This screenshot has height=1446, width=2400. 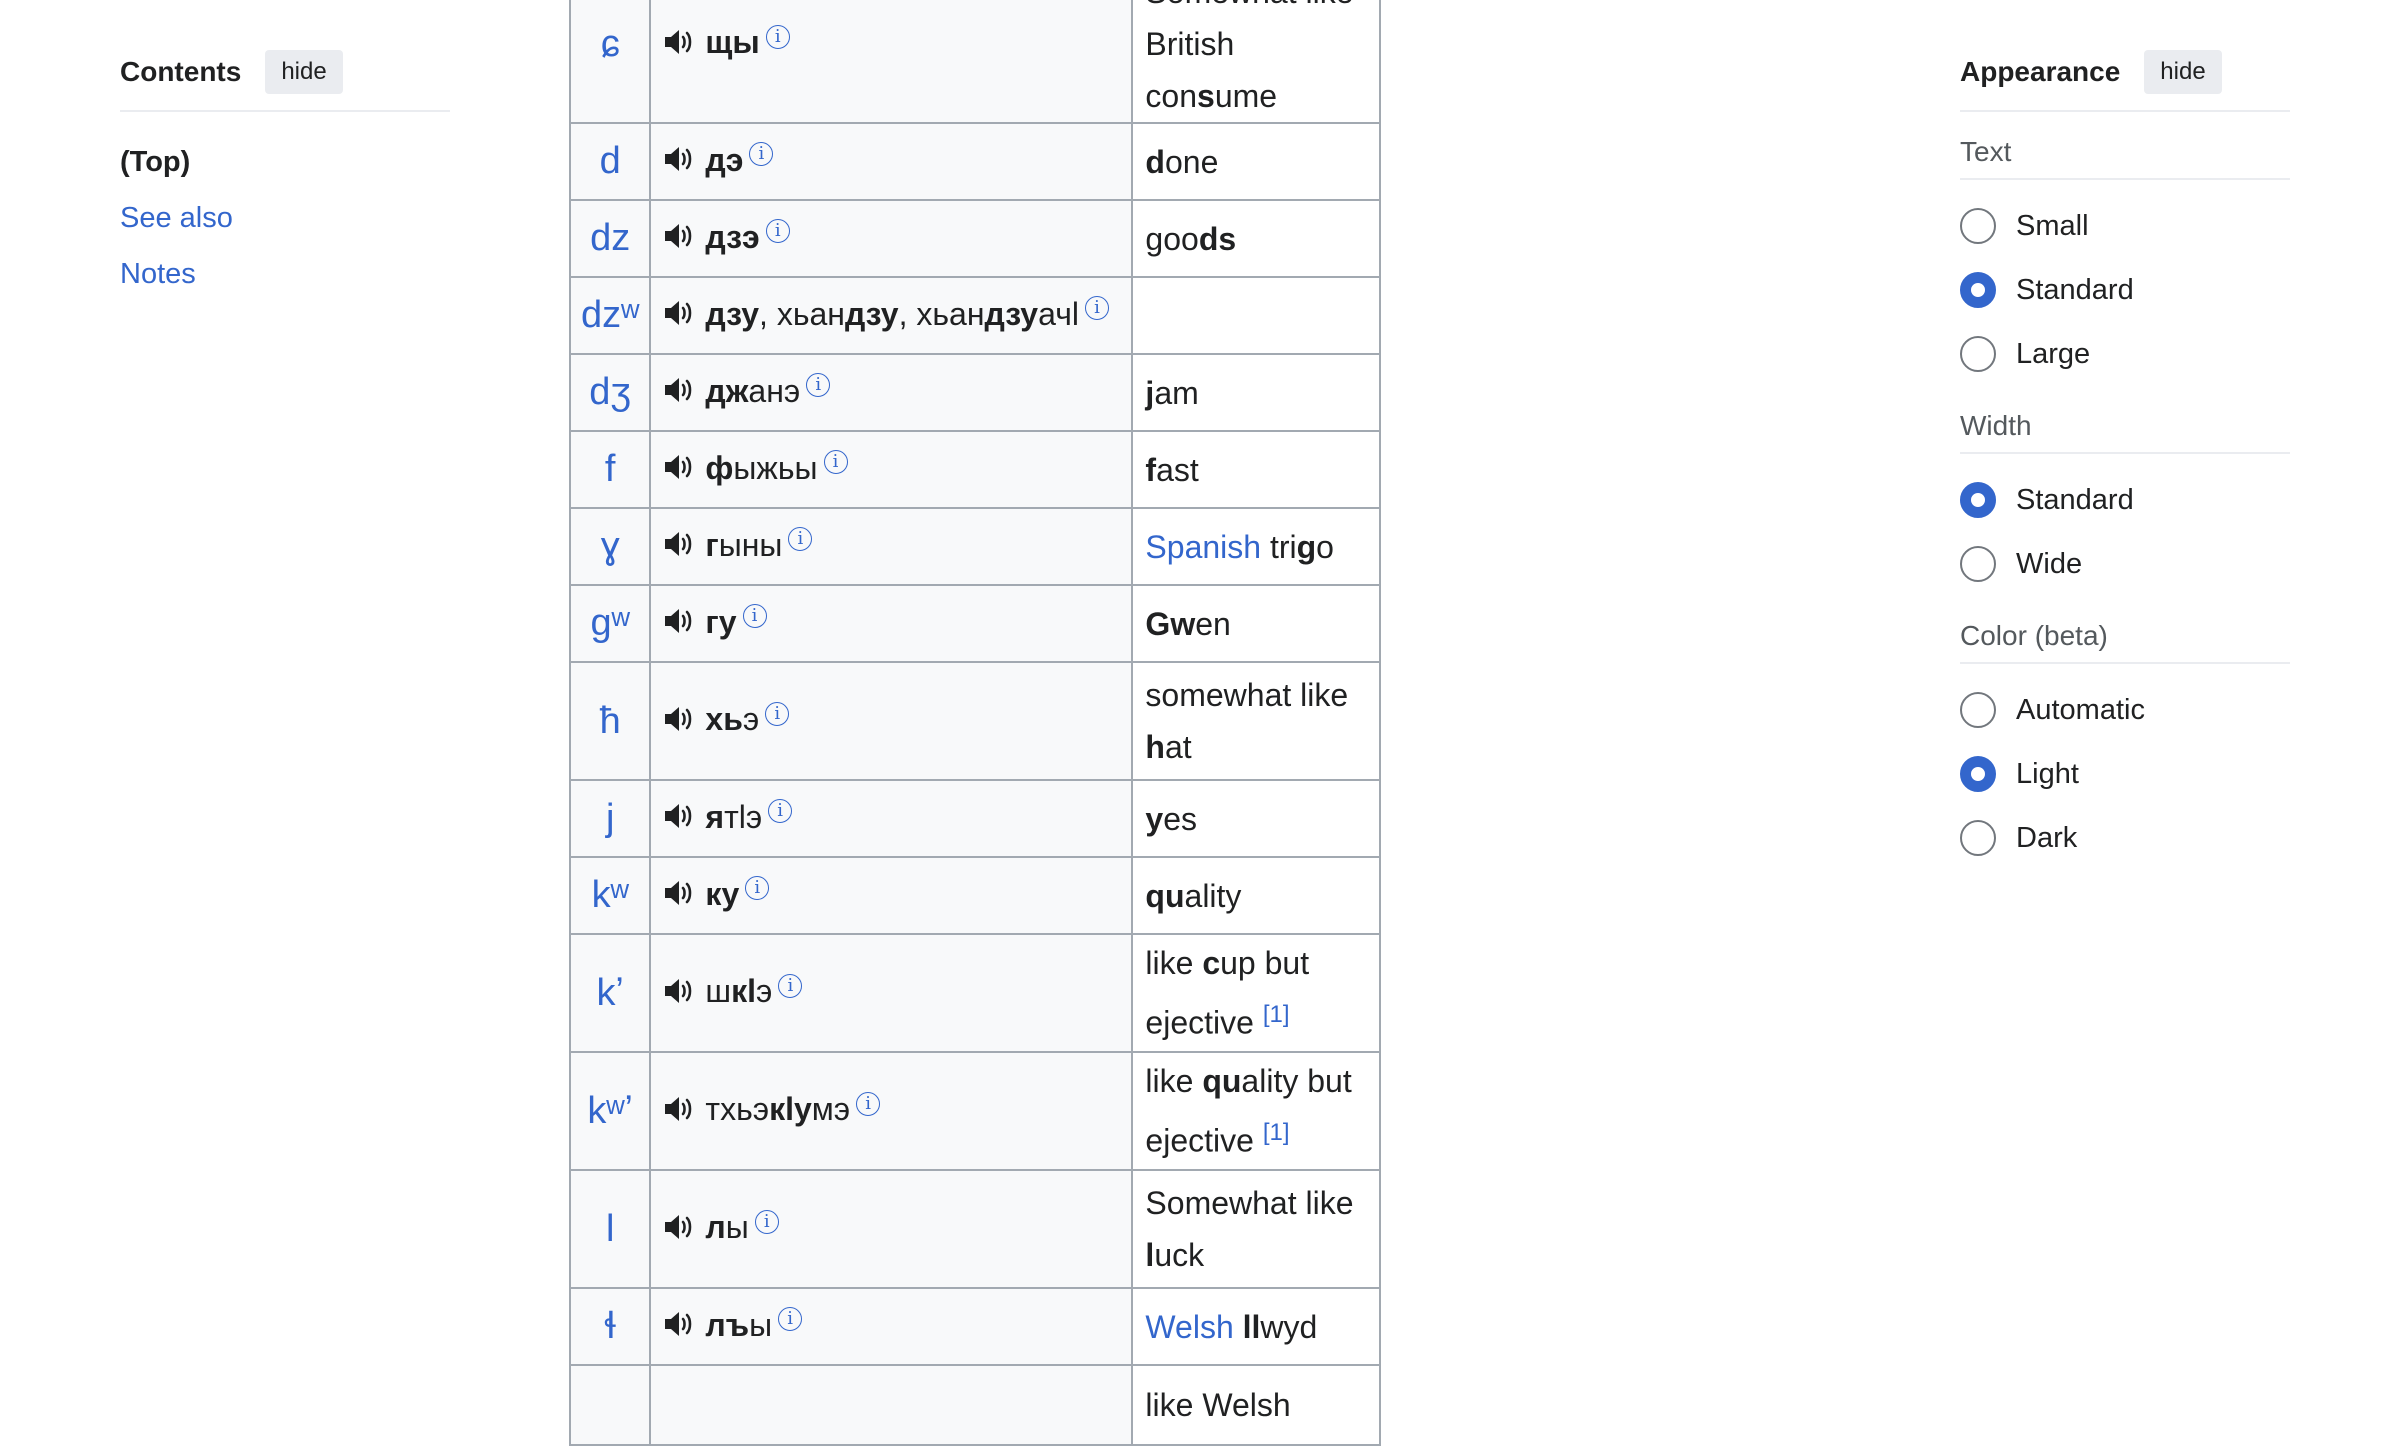 I want to click on example-word: хьэ, so click(x=732, y=719).